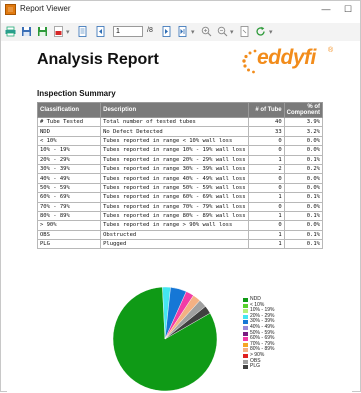 The width and height of the screenshot is (361, 393). Describe the element at coordinates (303, 122) in the screenshot. I see `cell-percent: 3.9%` at that location.